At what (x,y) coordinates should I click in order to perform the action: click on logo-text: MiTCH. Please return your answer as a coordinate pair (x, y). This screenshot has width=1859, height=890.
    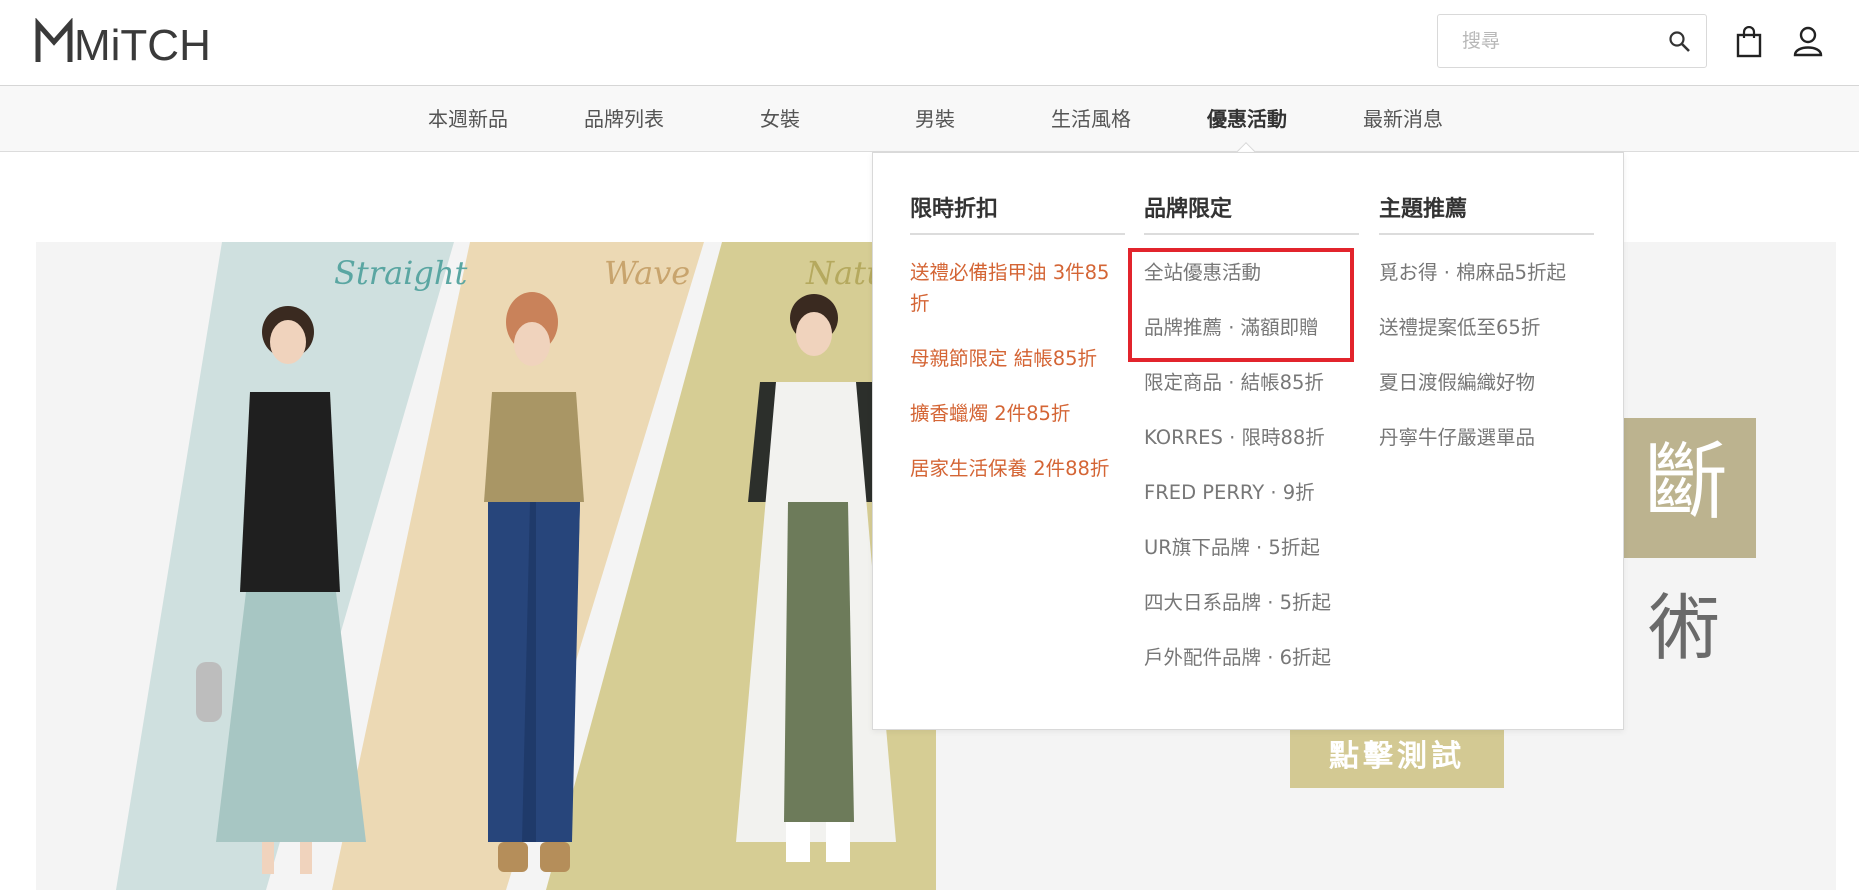
    Looking at the image, I should click on (142, 43).